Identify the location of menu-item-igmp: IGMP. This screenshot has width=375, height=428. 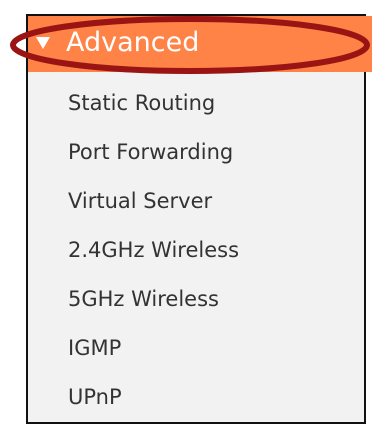
(197, 341).